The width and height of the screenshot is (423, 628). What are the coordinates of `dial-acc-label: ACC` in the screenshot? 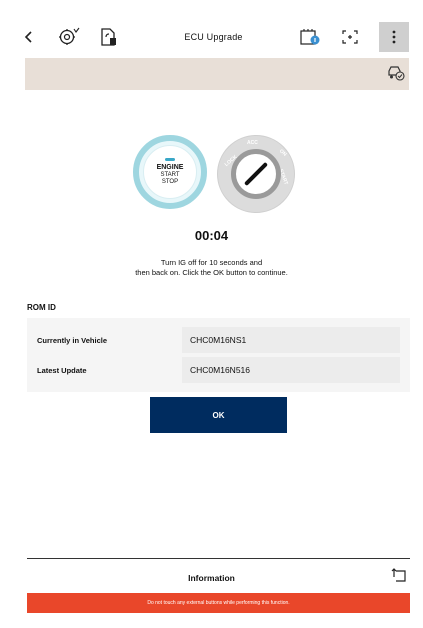 It's located at (252, 143).